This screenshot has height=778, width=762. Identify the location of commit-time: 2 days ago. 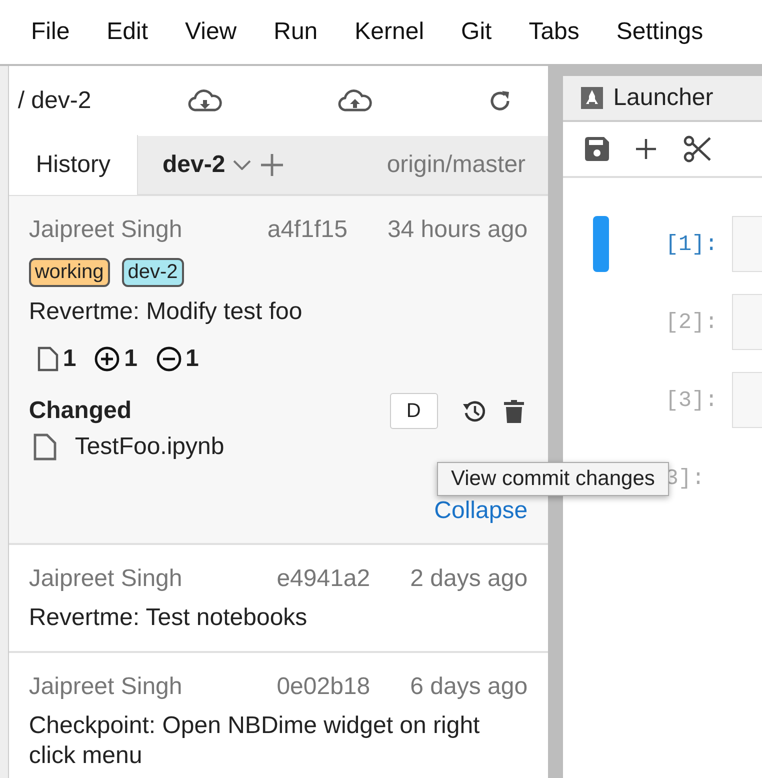
(469, 579).